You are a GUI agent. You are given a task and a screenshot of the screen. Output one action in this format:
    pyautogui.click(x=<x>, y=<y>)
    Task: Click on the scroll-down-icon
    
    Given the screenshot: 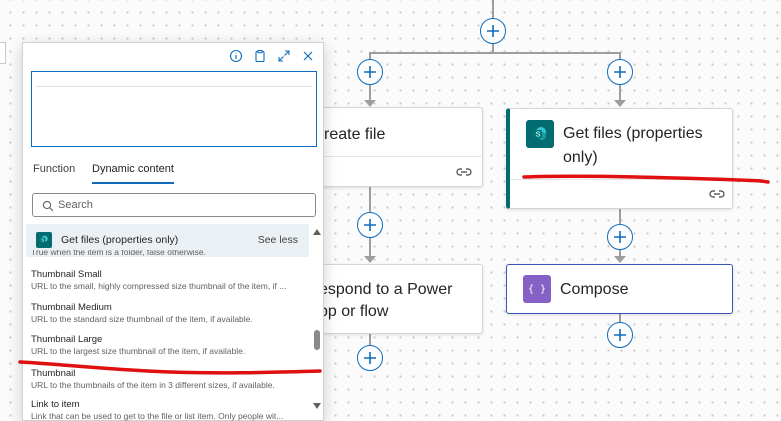 What is the action you would take?
    pyautogui.click(x=317, y=406)
    